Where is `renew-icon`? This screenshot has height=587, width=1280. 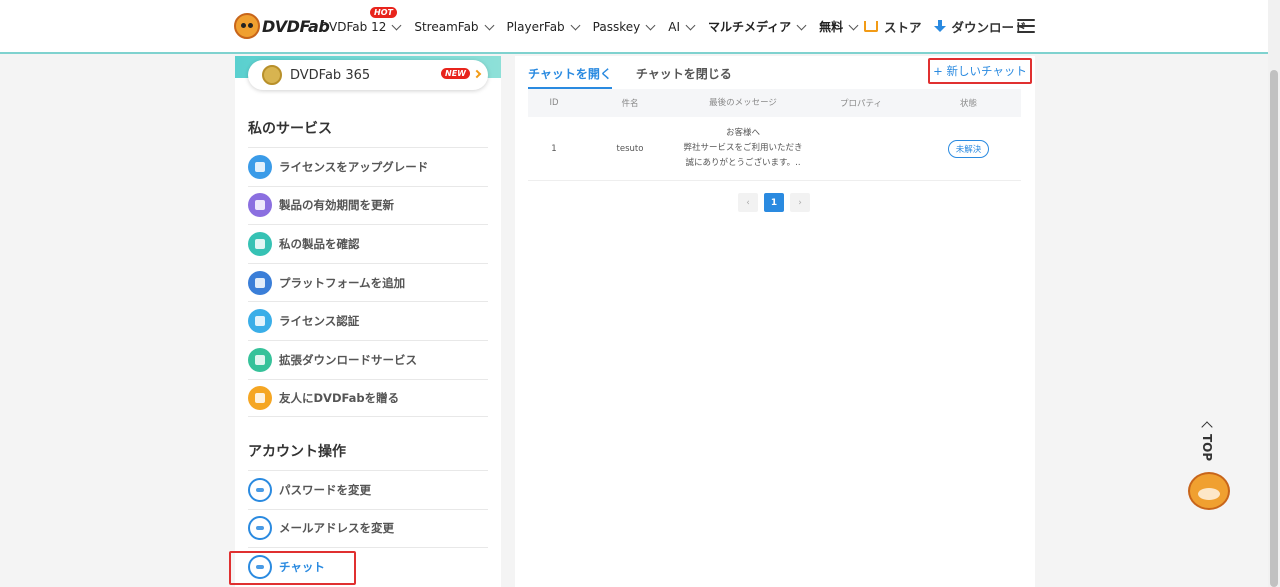 renew-icon is located at coordinates (260, 205).